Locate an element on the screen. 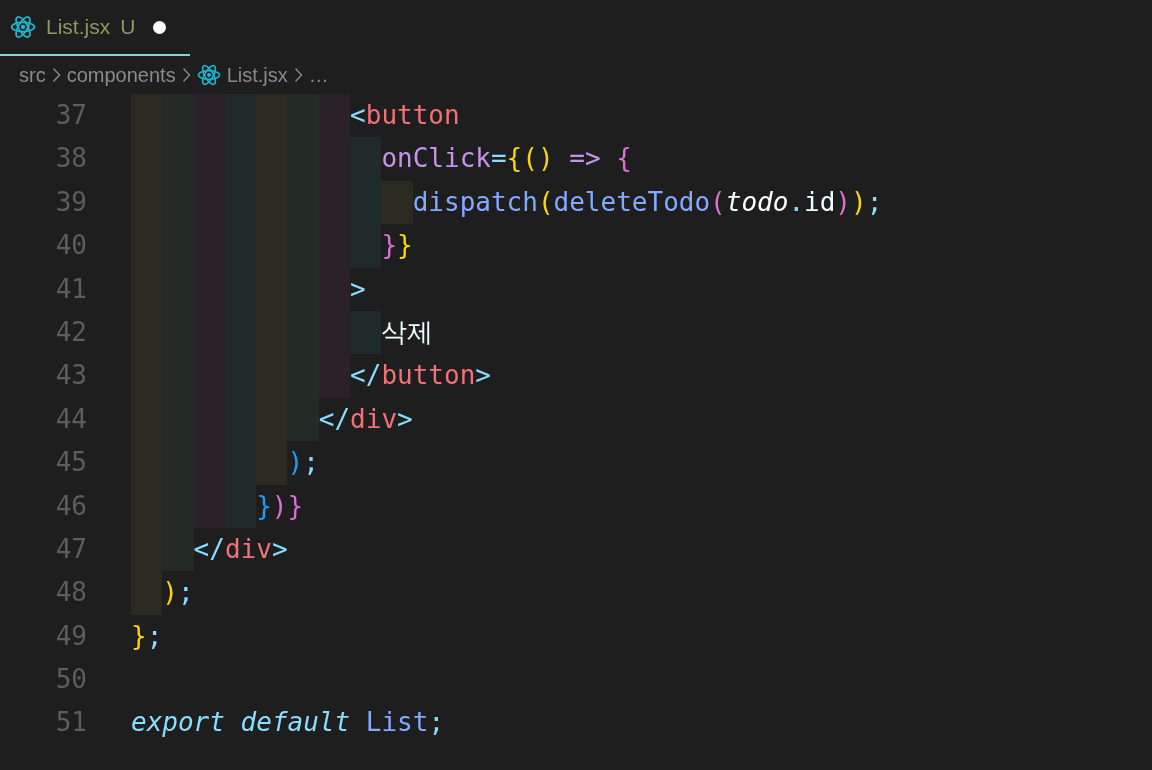 The image size is (1152, 770). code-line: export default List; is located at coordinates (288, 723).